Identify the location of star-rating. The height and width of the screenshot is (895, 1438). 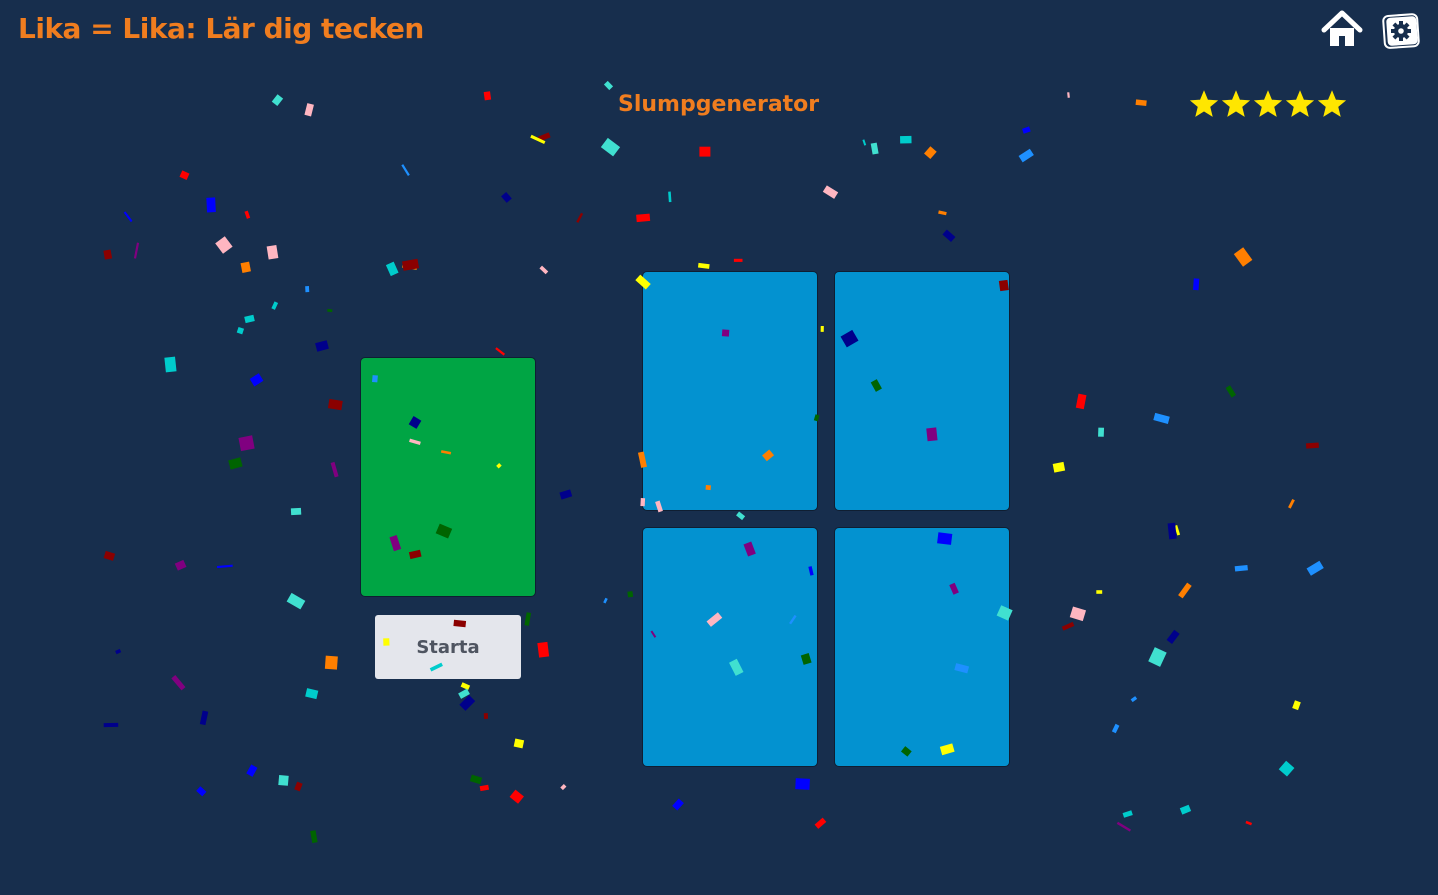
(1268, 104).